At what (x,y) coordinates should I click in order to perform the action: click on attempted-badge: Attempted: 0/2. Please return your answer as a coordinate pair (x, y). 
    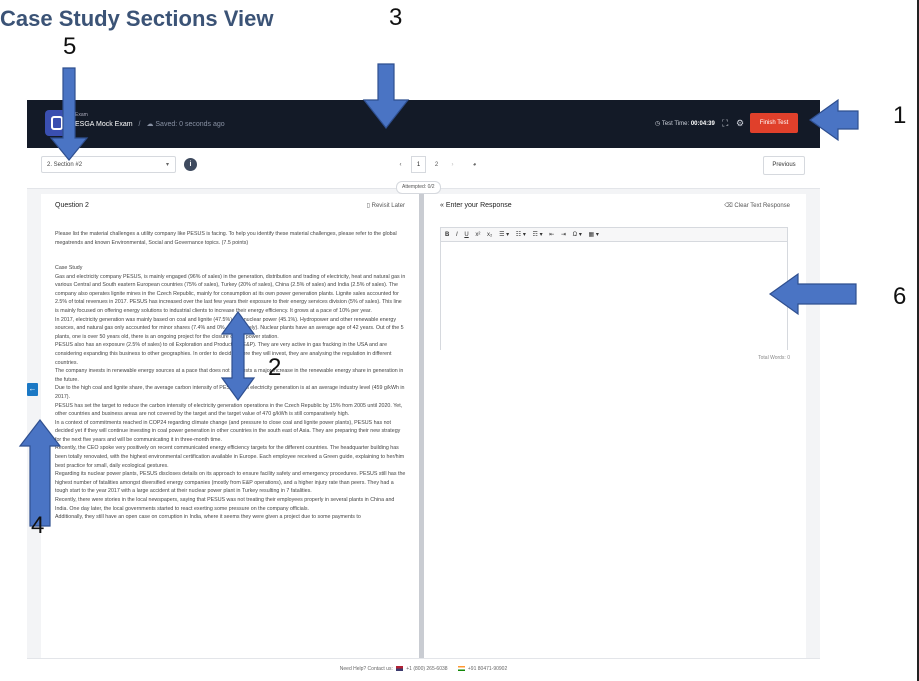
    Looking at the image, I should click on (418, 187).